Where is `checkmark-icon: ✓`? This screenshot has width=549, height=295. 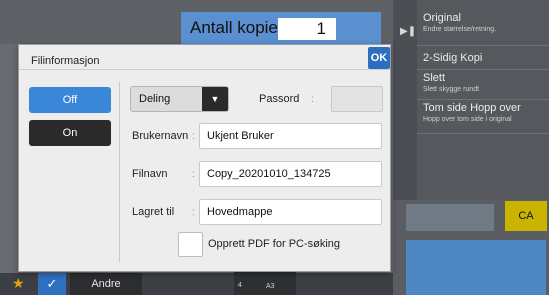 checkmark-icon: ✓ is located at coordinates (52, 284).